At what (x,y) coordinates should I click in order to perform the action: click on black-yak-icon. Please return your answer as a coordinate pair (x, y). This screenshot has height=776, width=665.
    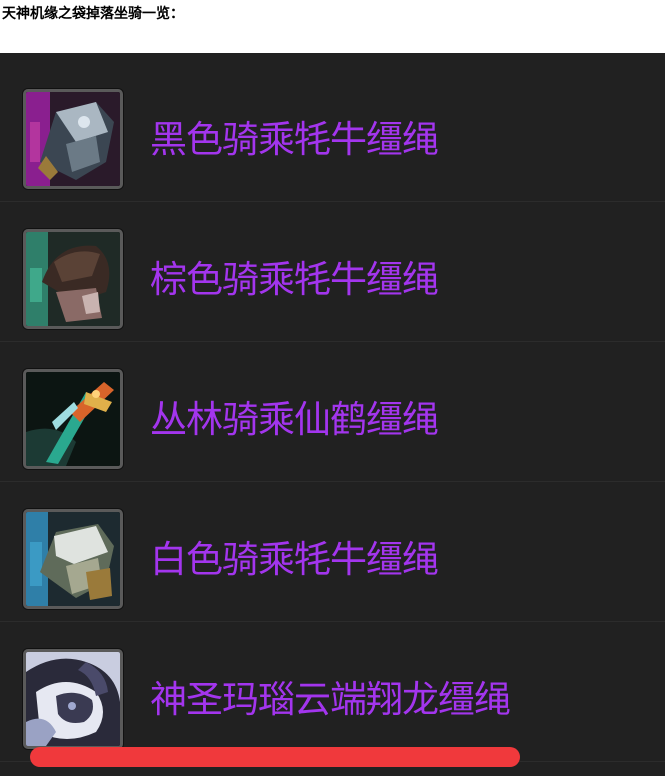
    Looking at the image, I should click on (73, 139).